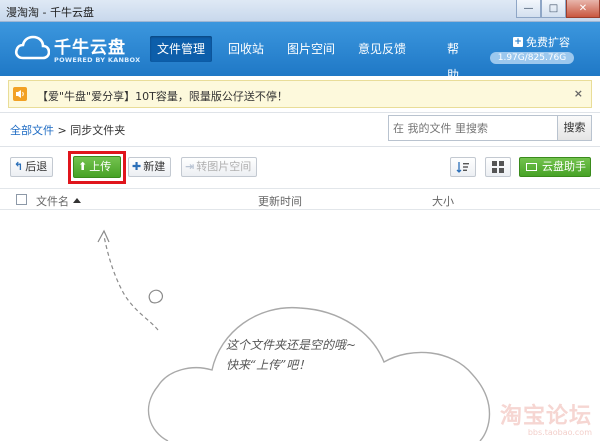 This screenshot has width=600, height=441. I want to click on logo-subtitle: POWERED BY KANBOX, so click(97, 60).